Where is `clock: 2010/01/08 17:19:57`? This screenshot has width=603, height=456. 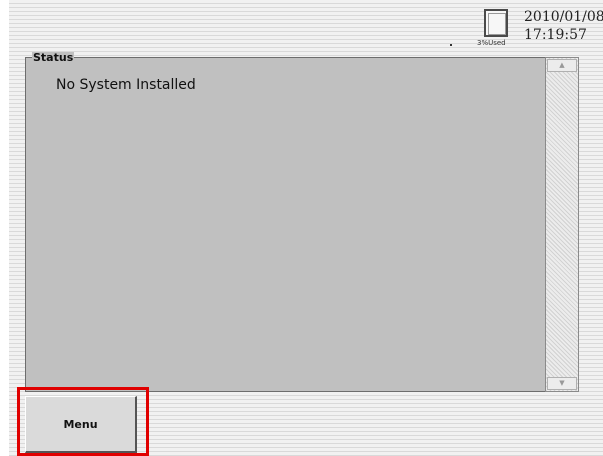 clock: 2010/01/08 17:19:57 is located at coordinates (563, 26).